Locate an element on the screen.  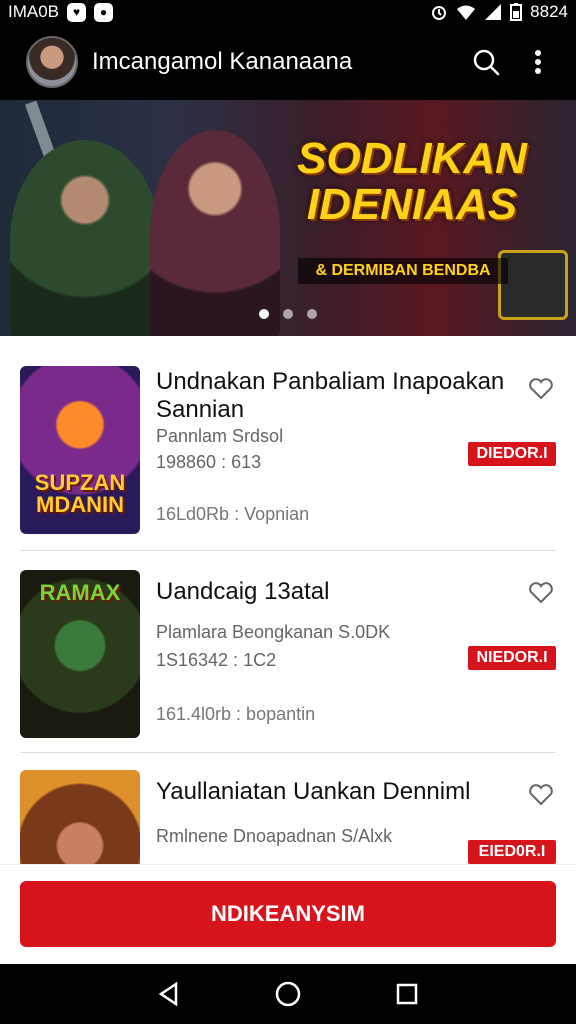
notification-icon: ♥ is located at coordinates (77, 12).